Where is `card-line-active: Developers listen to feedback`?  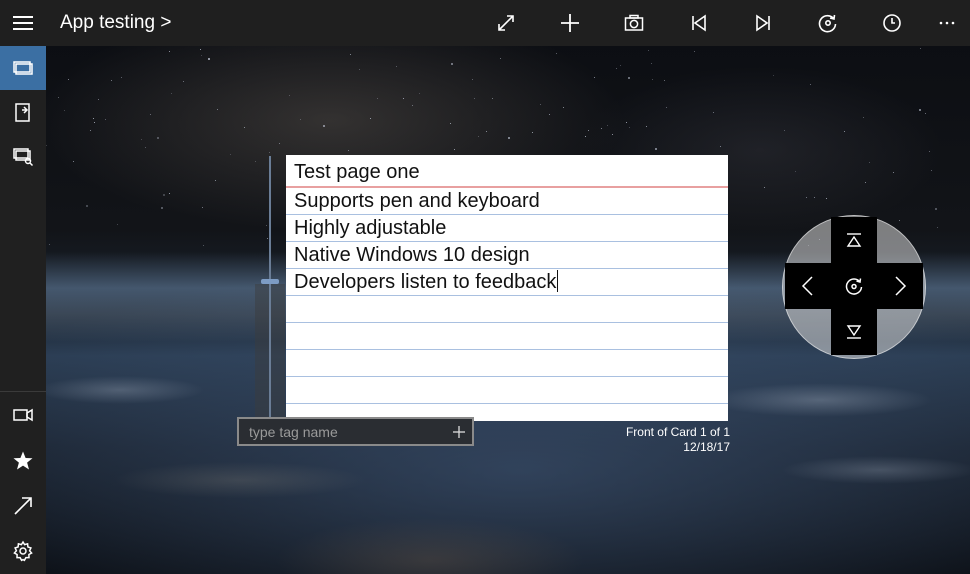 card-line-active: Developers listen to feedback is located at coordinates (507, 282).